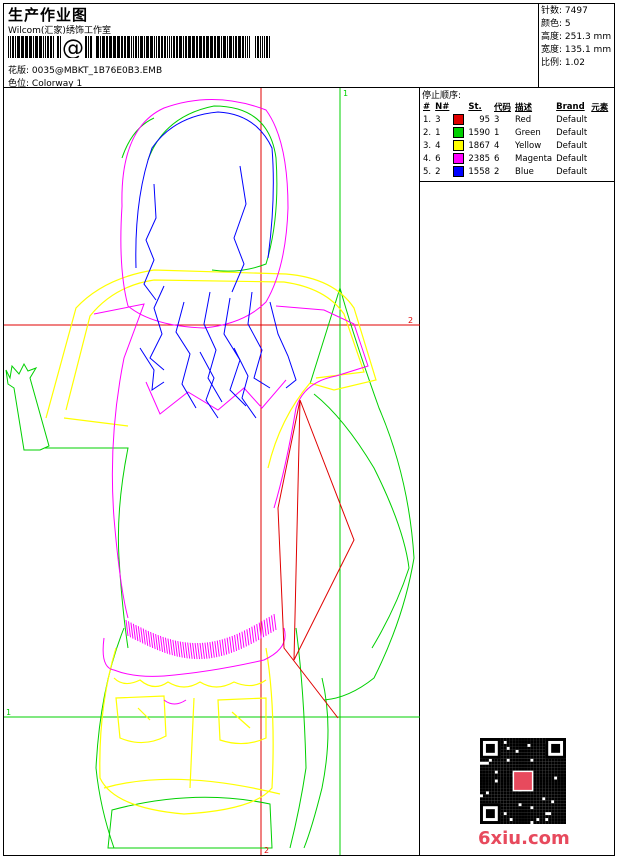  What do you see at coordinates (59, 31) in the screenshot?
I see `company-name: Wilcom(汇家)绣饰工作室` at bounding box center [59, 31].